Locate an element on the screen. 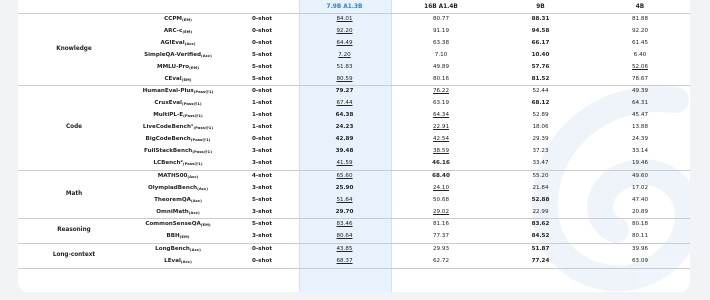 The height and width of the screenshot is (300, 710). score-cell-model-3: 83.62 is located at coordinates (540, 224).